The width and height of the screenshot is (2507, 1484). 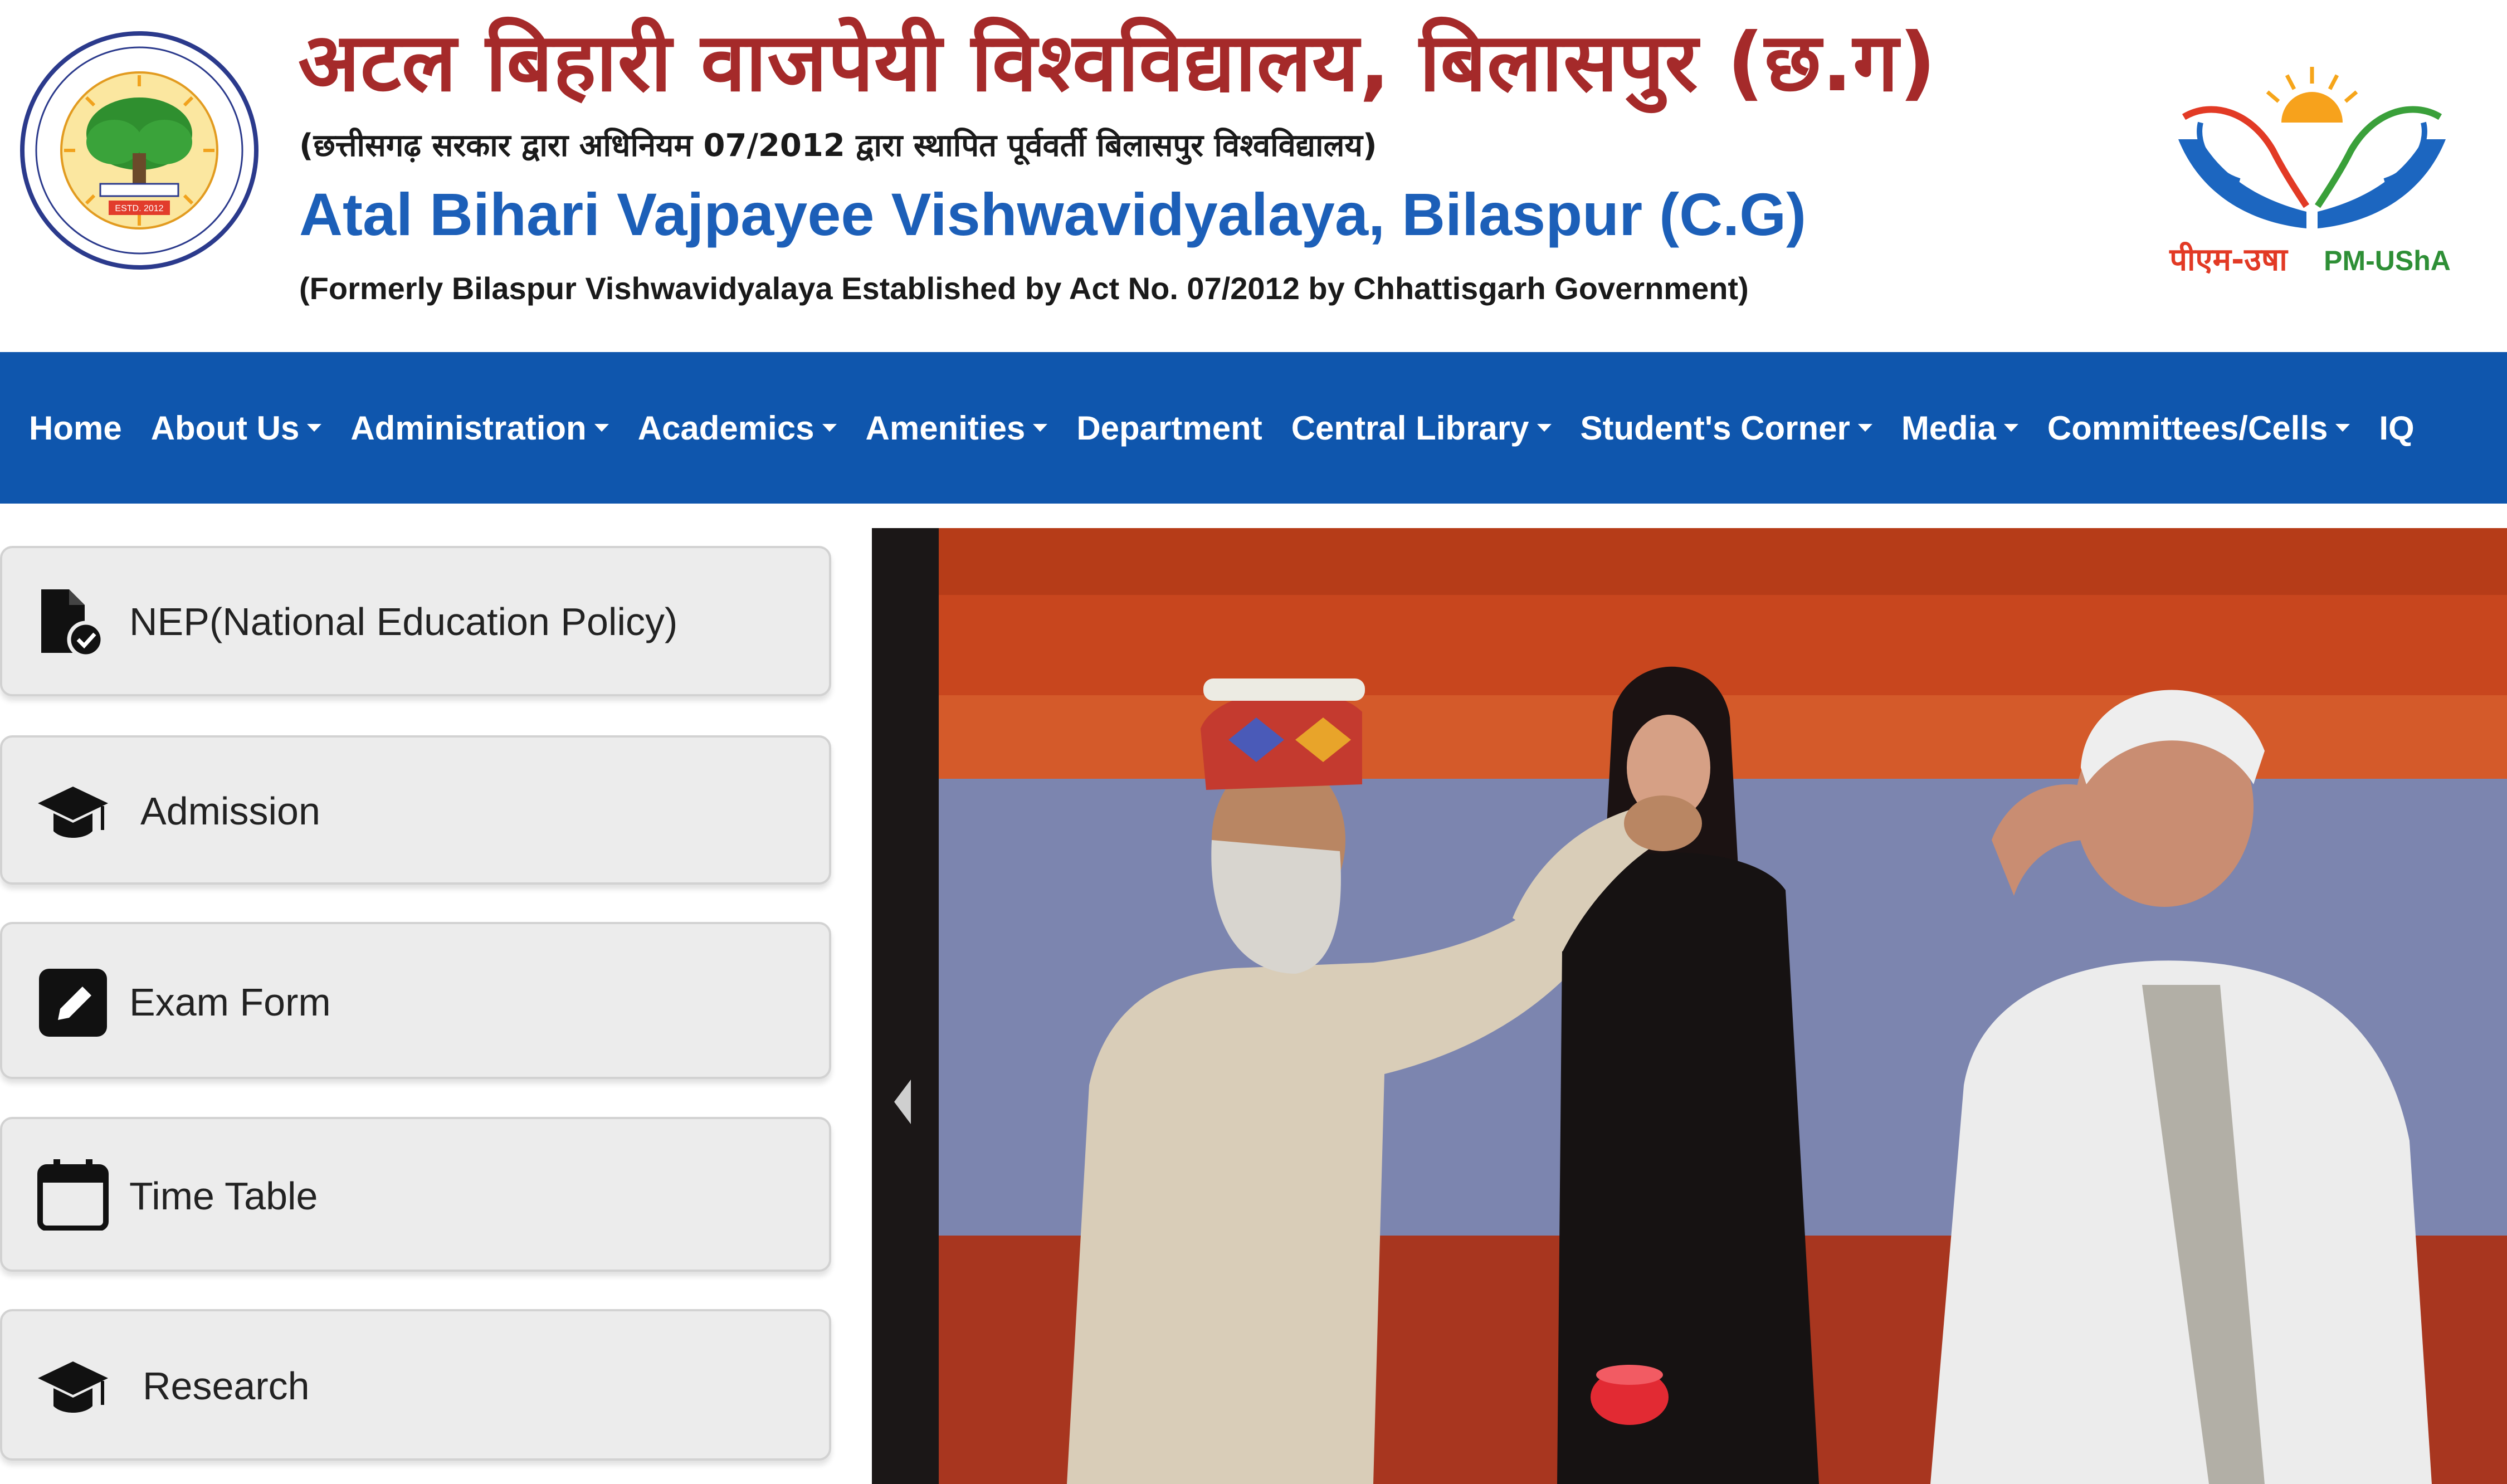 What do you see at coordinates (73, 1195) in the screenshot?
I see `calendar-icon` at bounding box center [73, 1195].